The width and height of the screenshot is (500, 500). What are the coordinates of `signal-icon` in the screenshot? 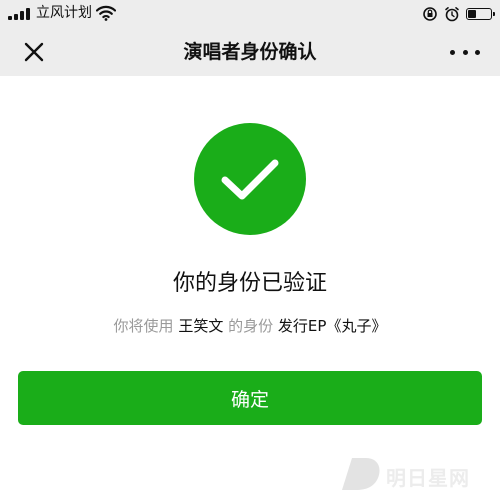 It's located at (19, 14).